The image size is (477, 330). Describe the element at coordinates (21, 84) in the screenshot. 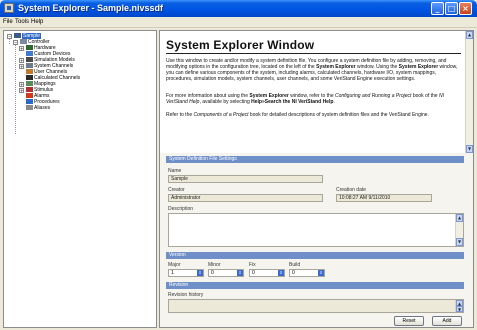

I see `expand-mappings: +` at that location.